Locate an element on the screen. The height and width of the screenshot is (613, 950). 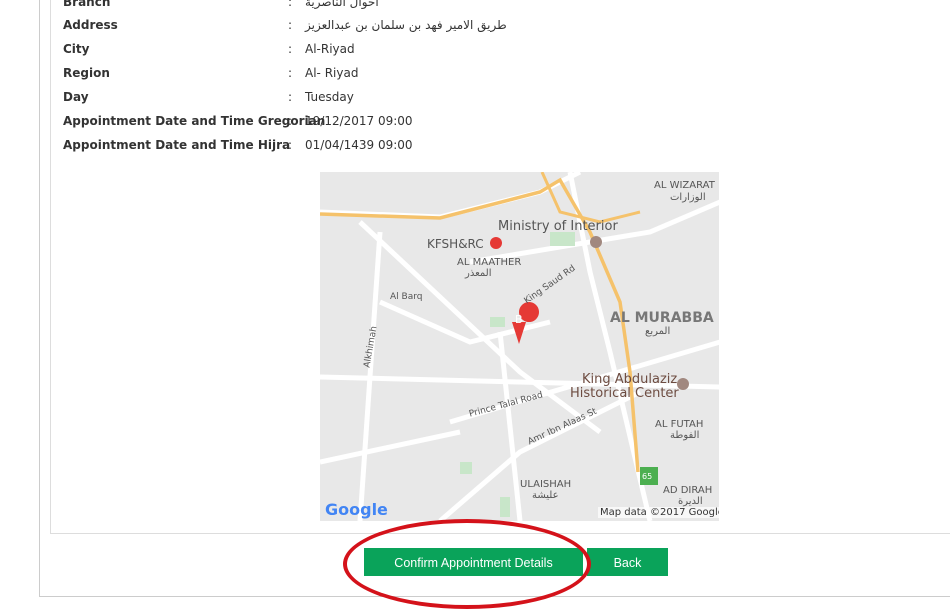
map-label: King Abdulaziz is located at coordinates (630, 379).